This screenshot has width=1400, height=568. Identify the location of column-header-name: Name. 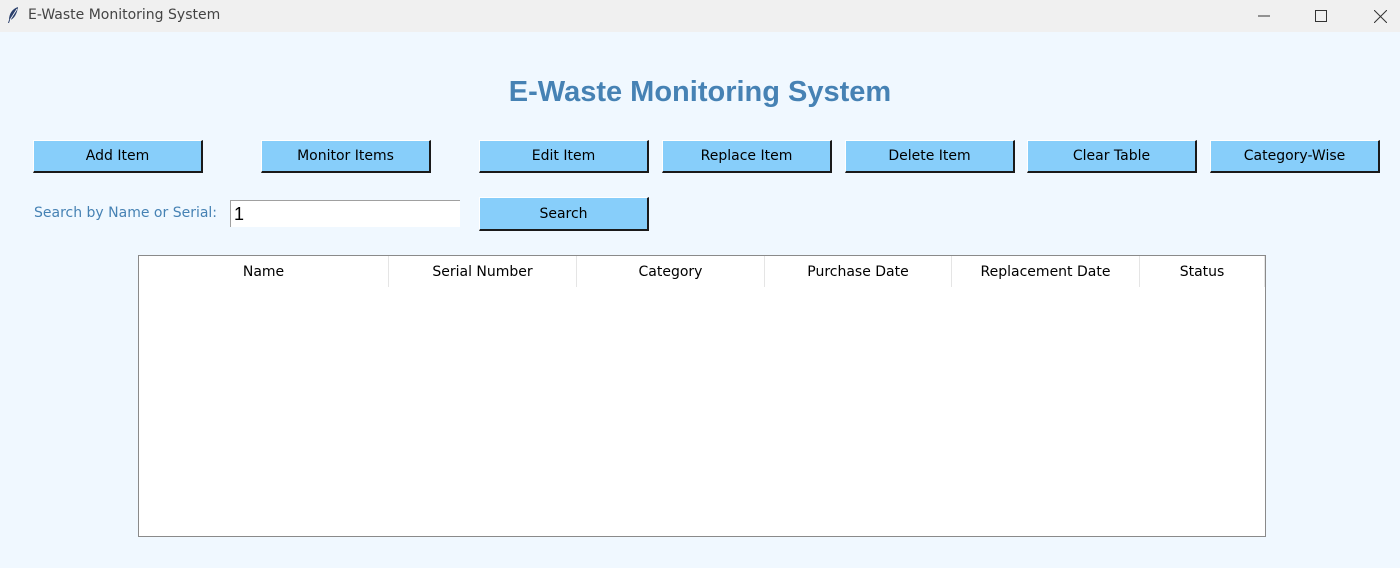
(264, 271).